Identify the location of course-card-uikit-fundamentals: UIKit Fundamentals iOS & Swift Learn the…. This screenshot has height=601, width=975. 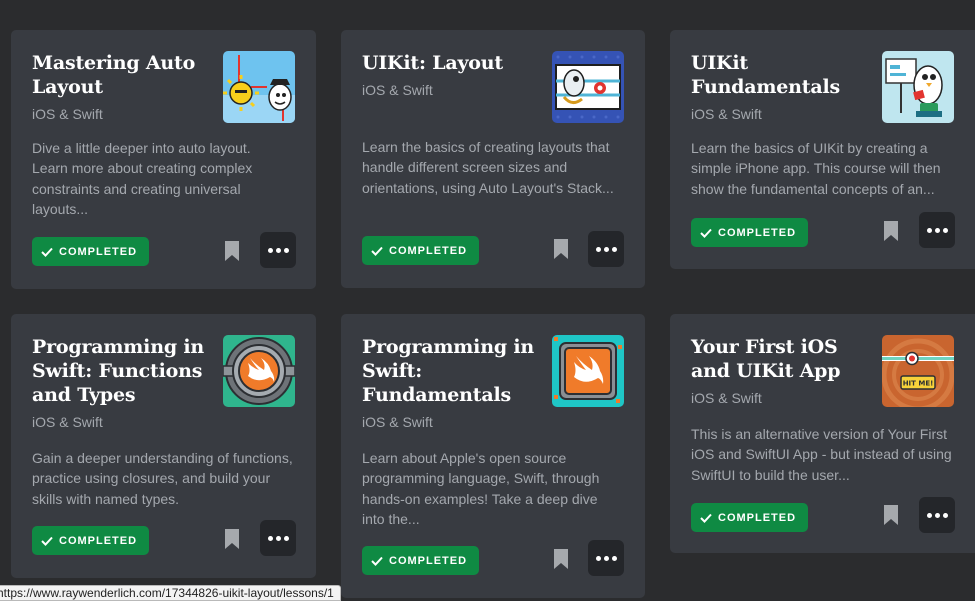
(822, 149).